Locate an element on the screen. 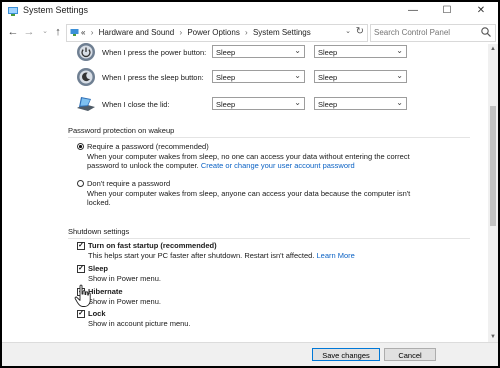 The image size is (500, 368). dont-require-password-label: Don't require a password is located at coordinates (128, 183).